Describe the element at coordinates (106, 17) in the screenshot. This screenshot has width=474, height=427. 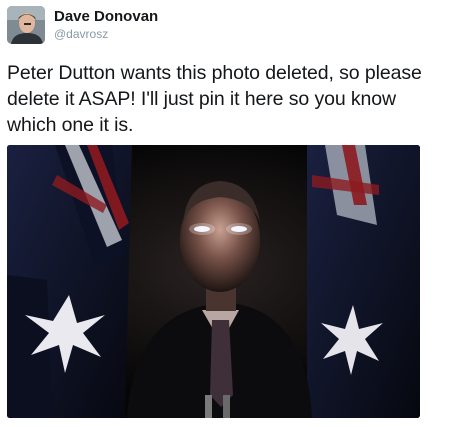
I see `author-display-name: Dave Donovan` at that location.